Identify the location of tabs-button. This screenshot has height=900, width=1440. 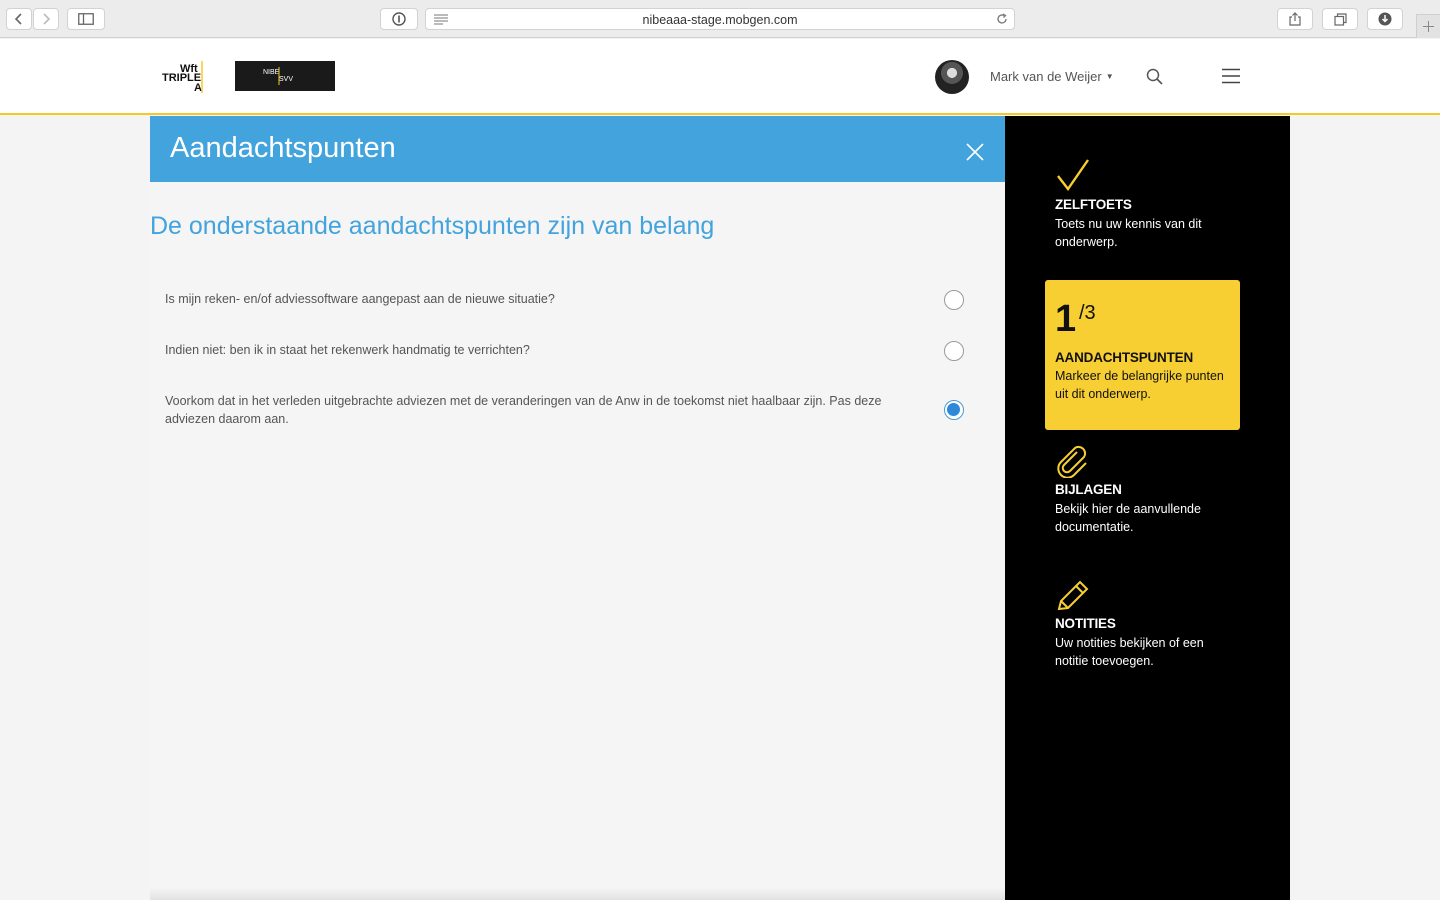
(1340, 19).